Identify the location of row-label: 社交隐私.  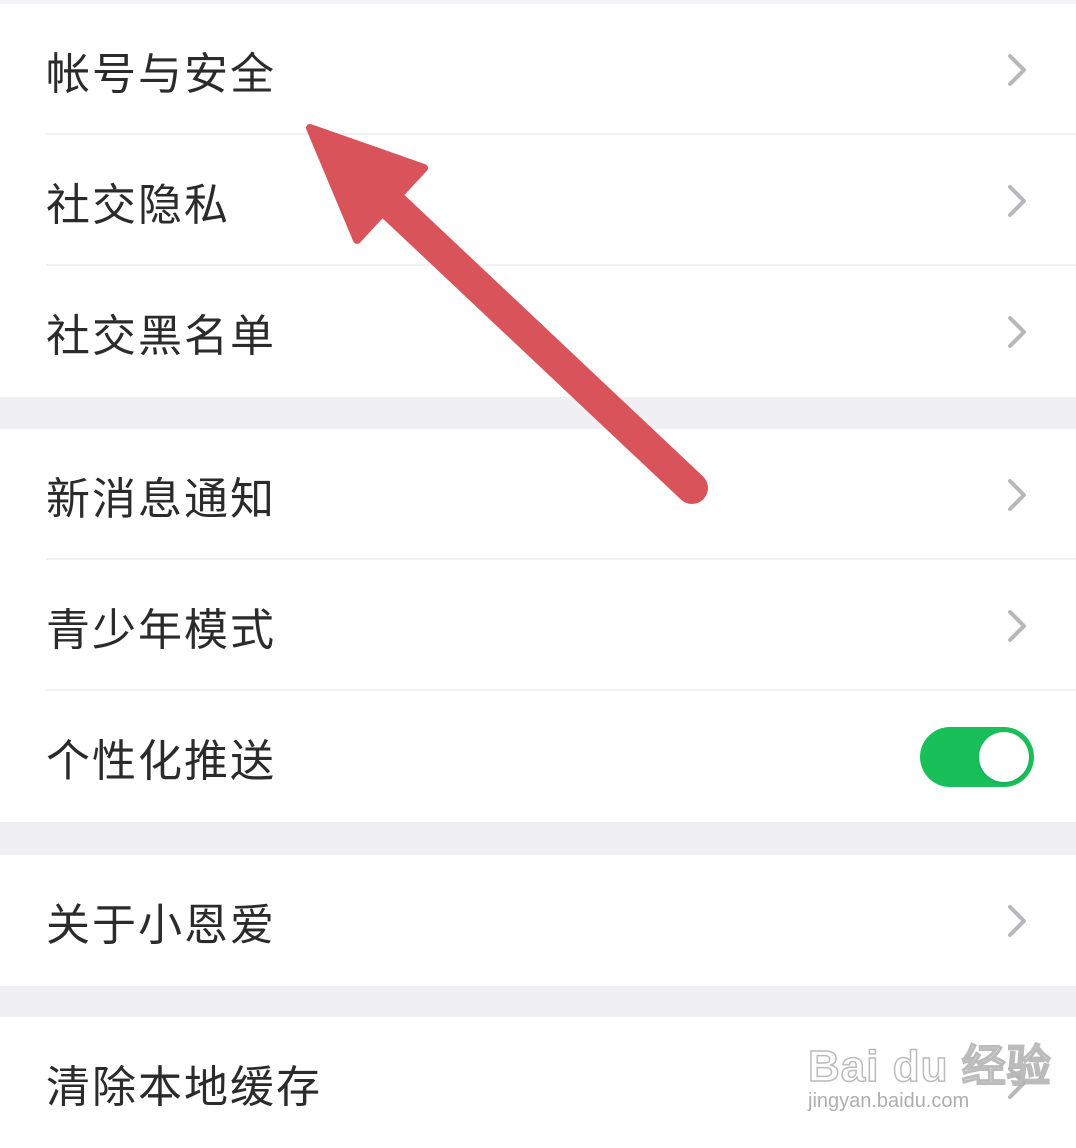
(138, 205).